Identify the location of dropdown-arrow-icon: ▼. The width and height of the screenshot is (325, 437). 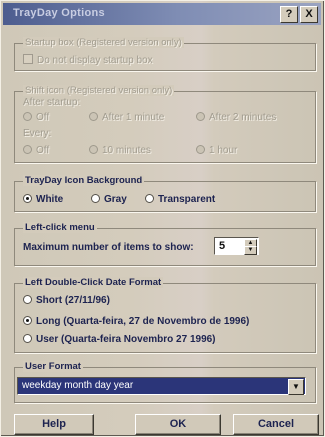
(296, 387).